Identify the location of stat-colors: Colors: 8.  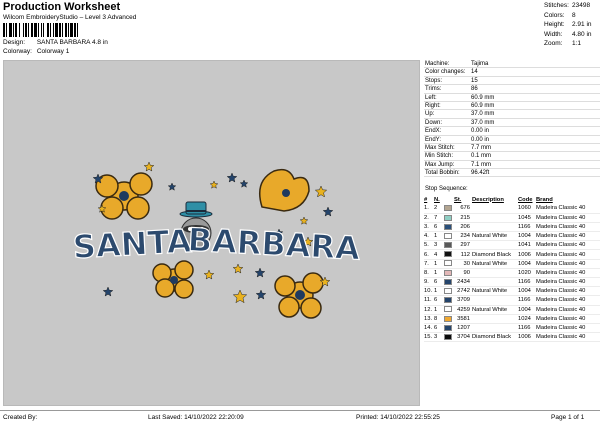
(572, 16).